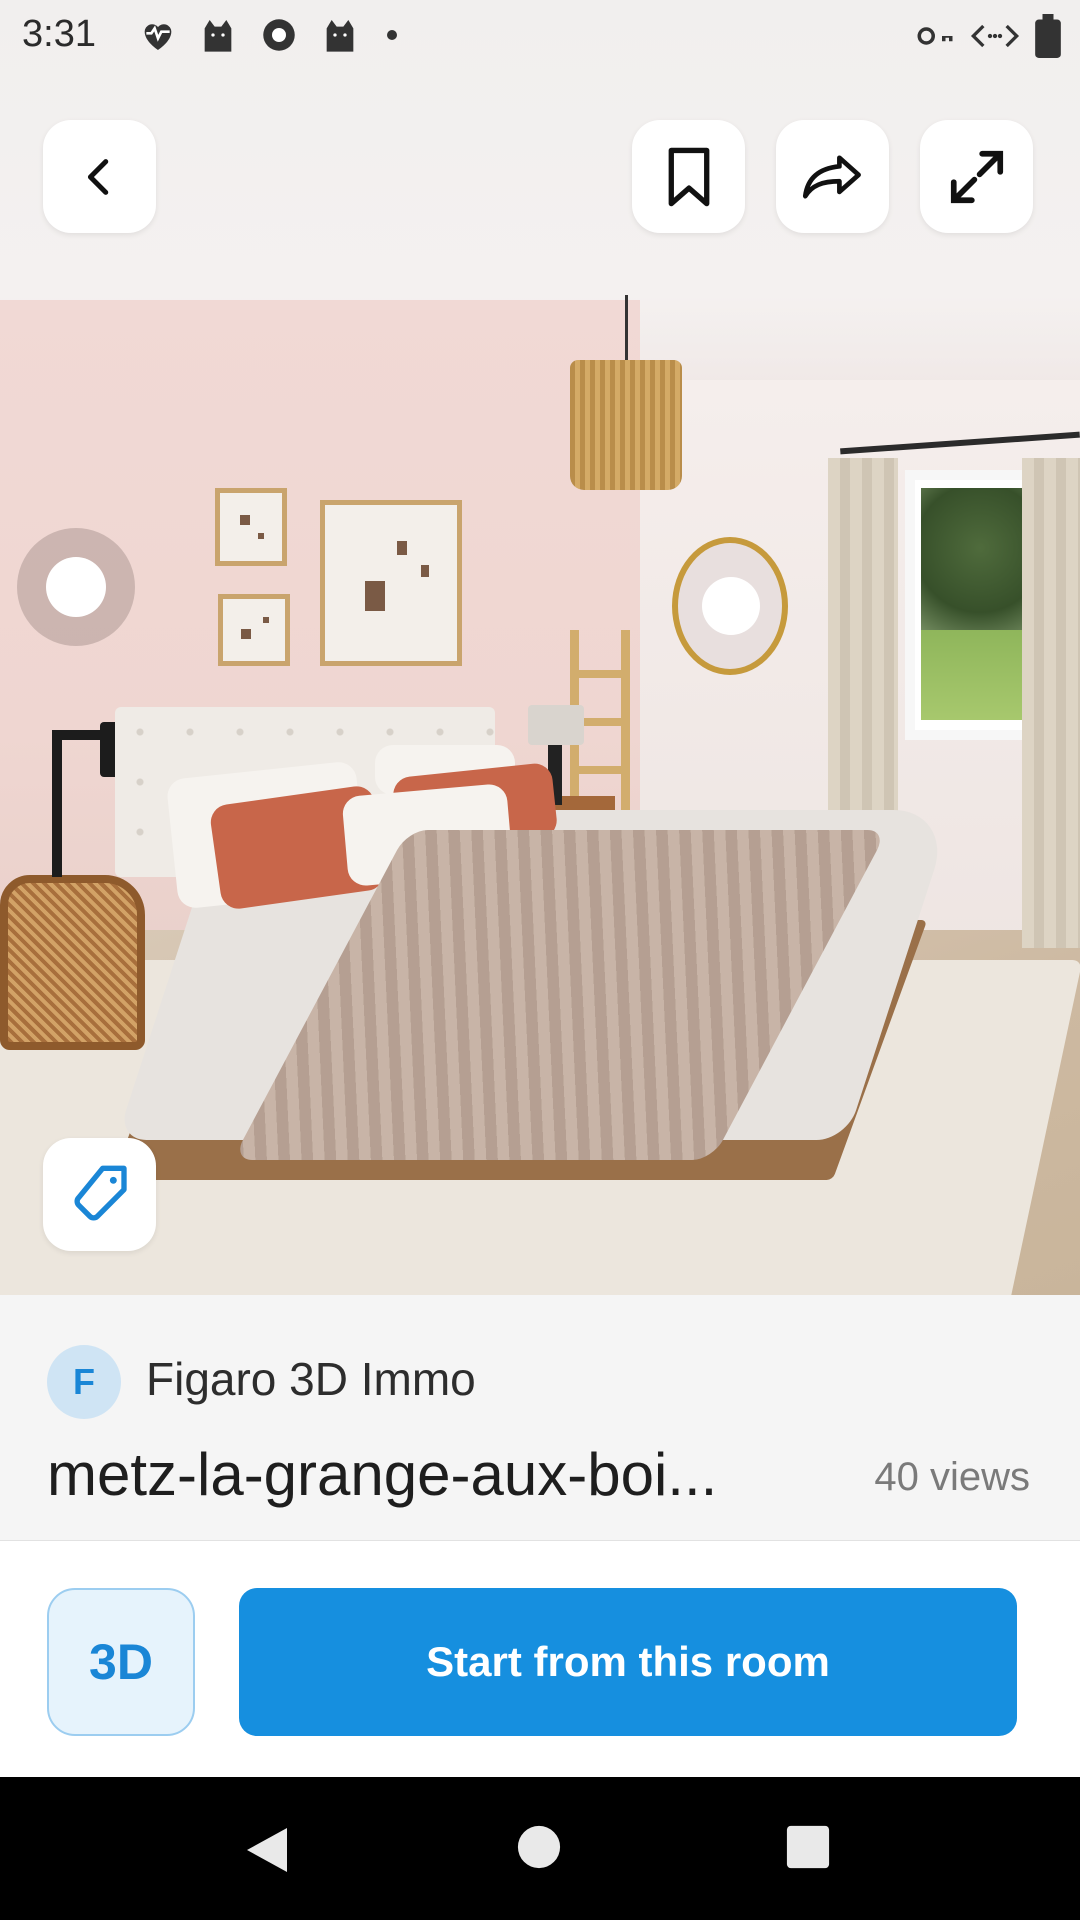 Image resolution: width=1080 pixels, height=1920 pixels. What do you see at coordinates (556, 725) in the screenshot?
I see `table-lamp-shade` at bounding box center [556, 725].